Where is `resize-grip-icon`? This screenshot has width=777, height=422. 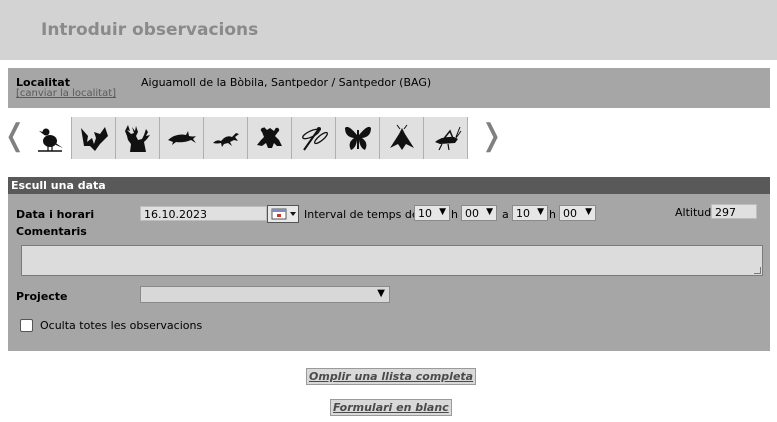 resize-grip-icon is located at coordinates (757, 270).